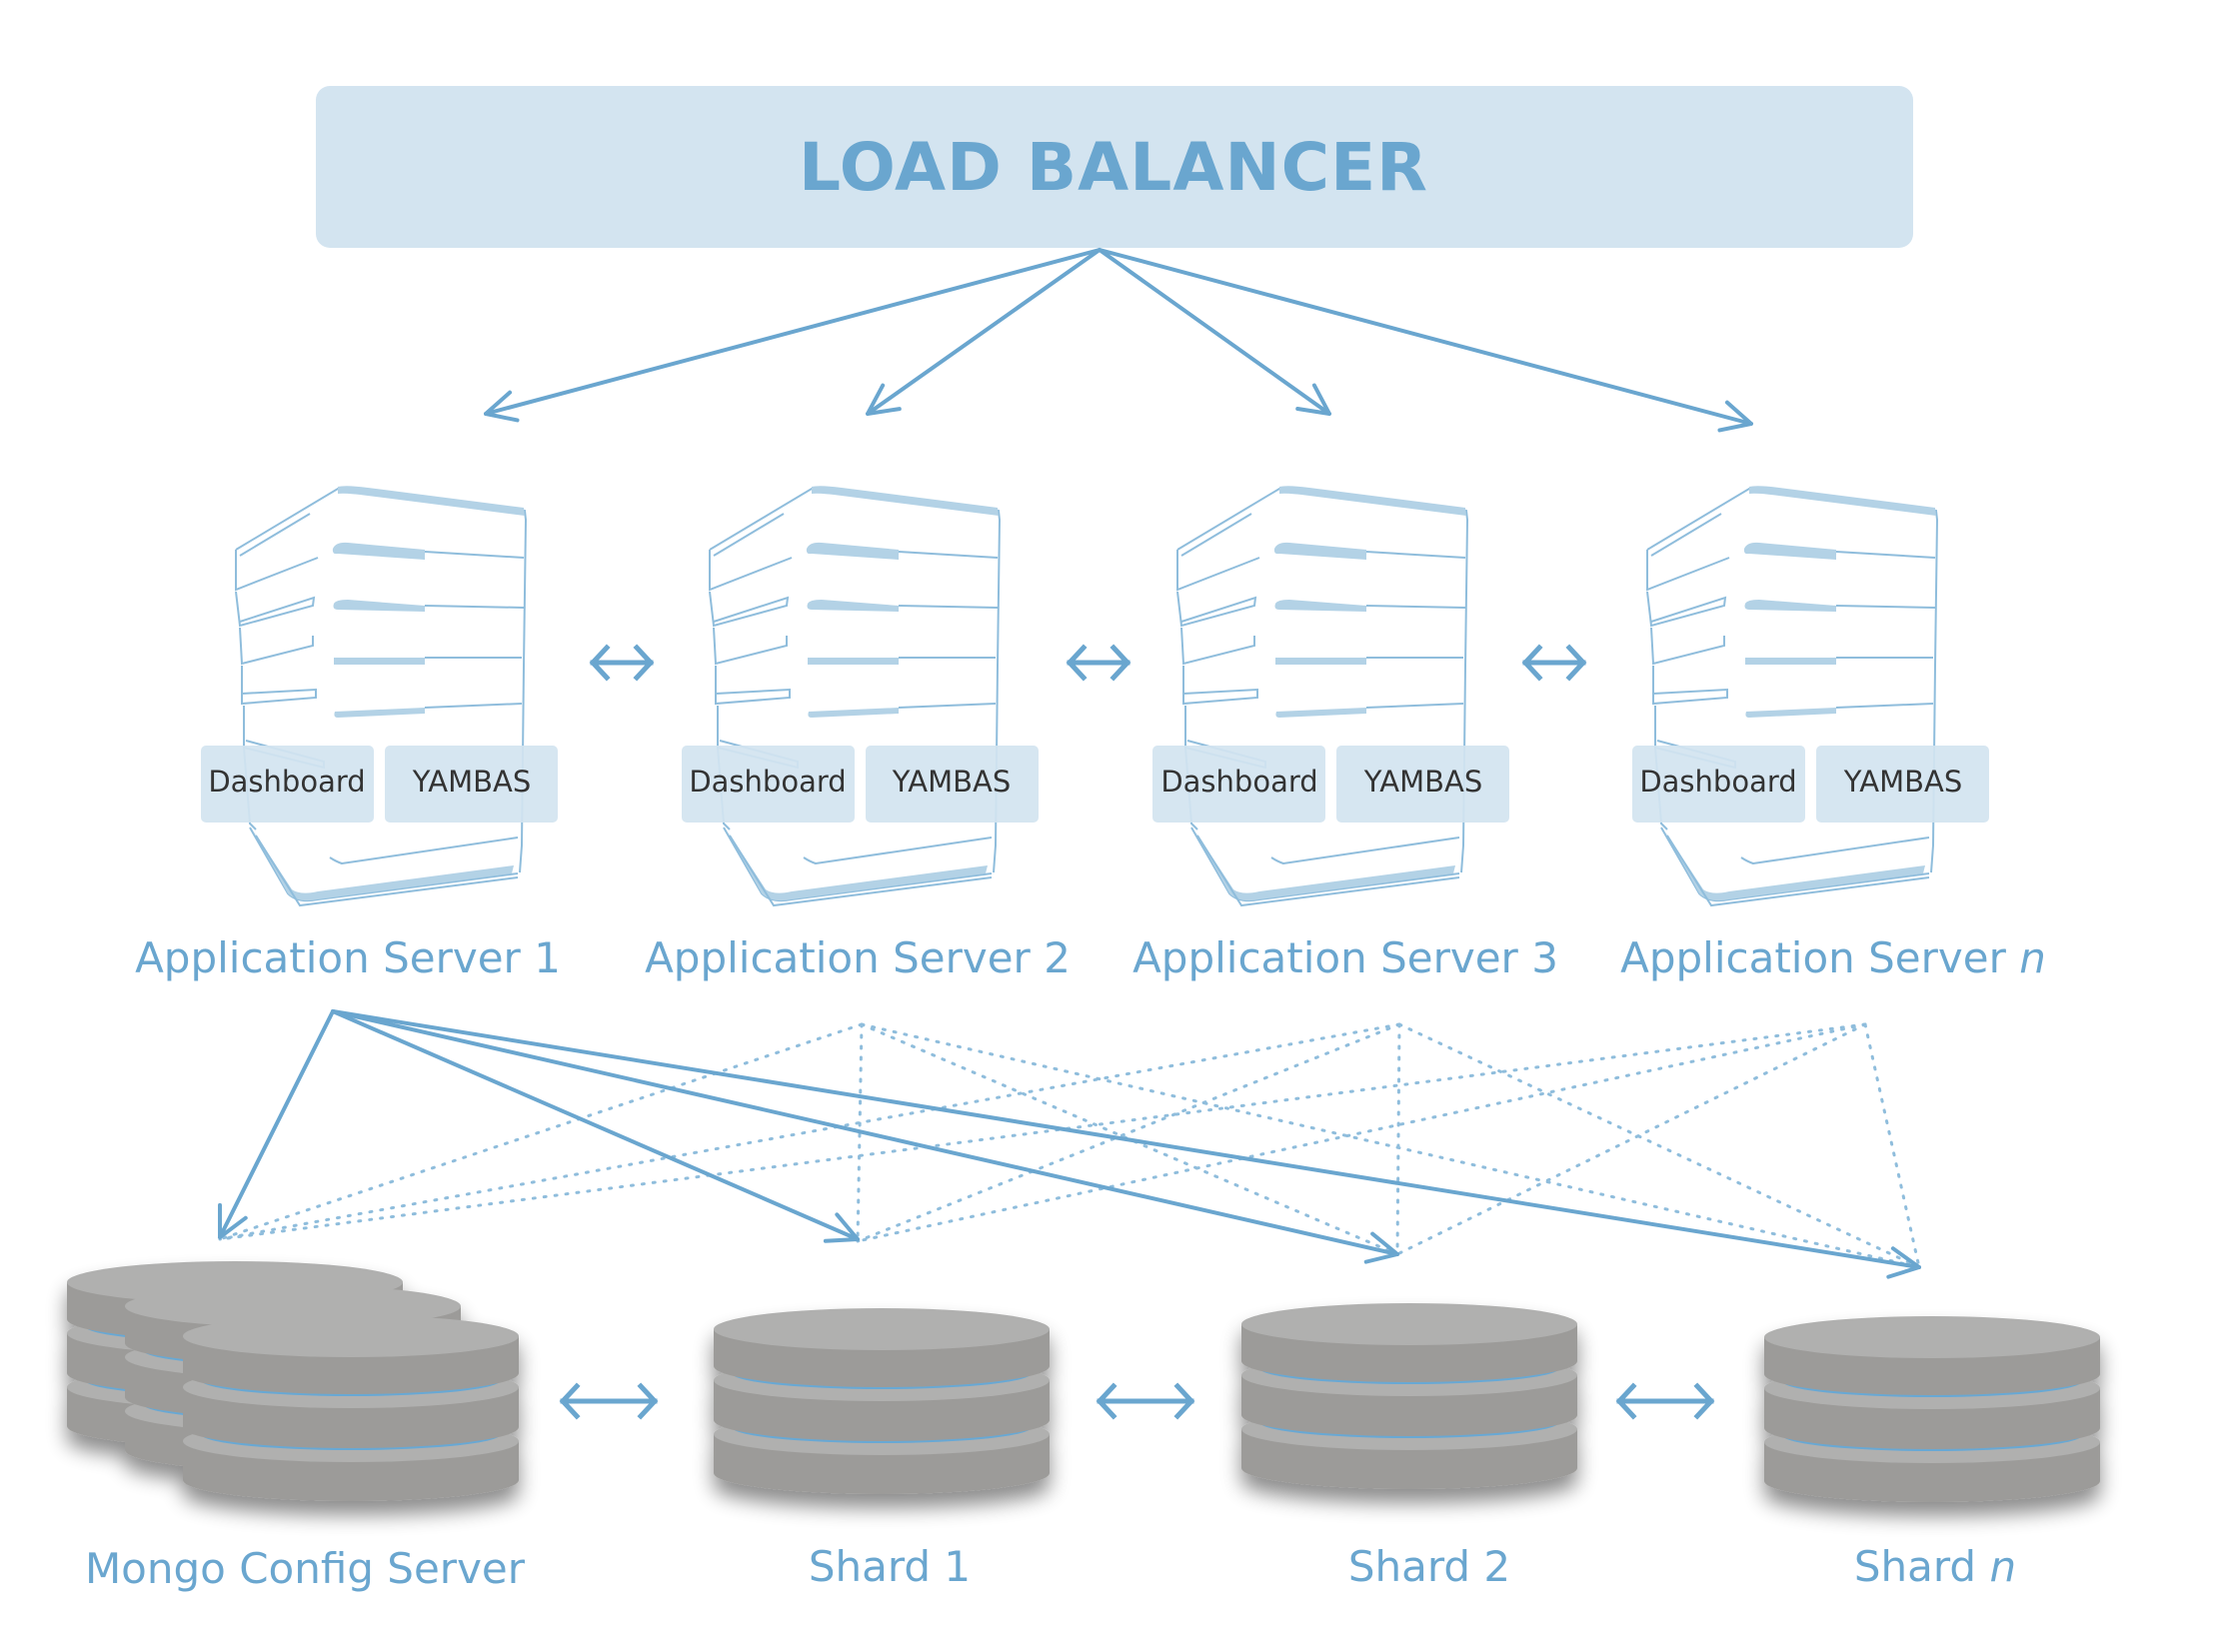 The height and width of the screenshot is (1652, 2225). Describe the element at coordinates (305, 1569) in the screenshot. I see `config-server-label: Mongo Config Server` at that location.